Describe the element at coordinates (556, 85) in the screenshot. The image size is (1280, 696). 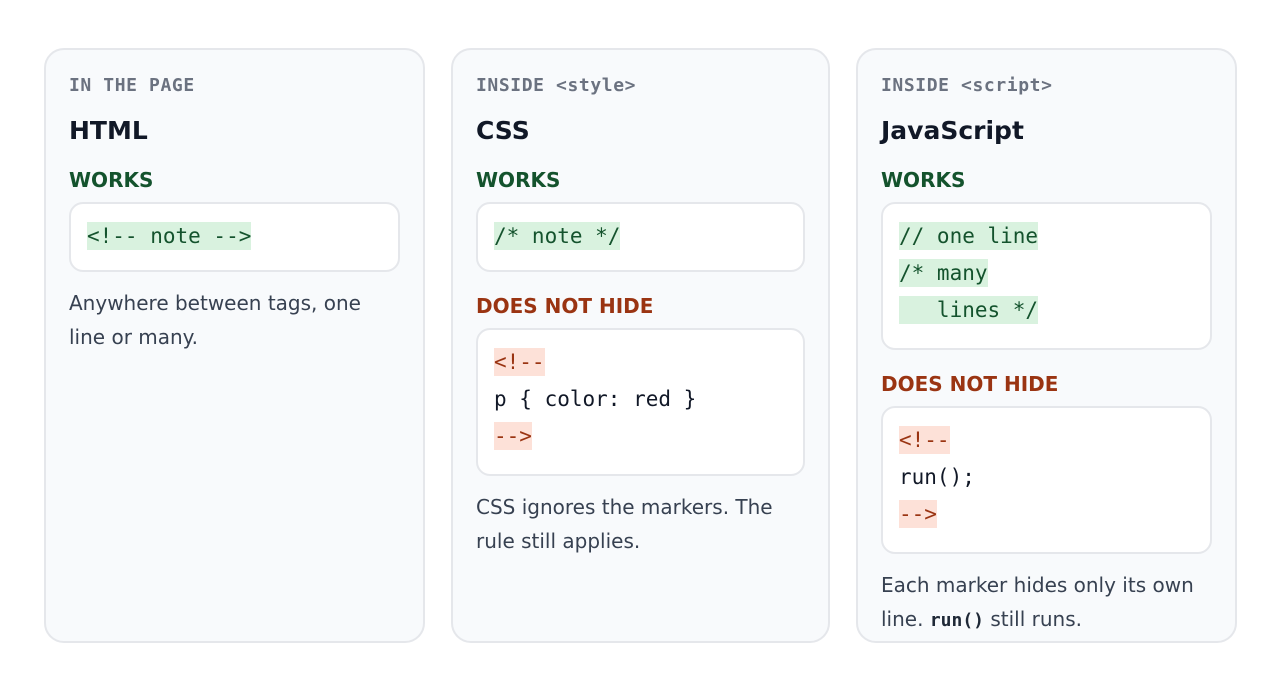
I see `context-label: INSIDE <style>` at that location.